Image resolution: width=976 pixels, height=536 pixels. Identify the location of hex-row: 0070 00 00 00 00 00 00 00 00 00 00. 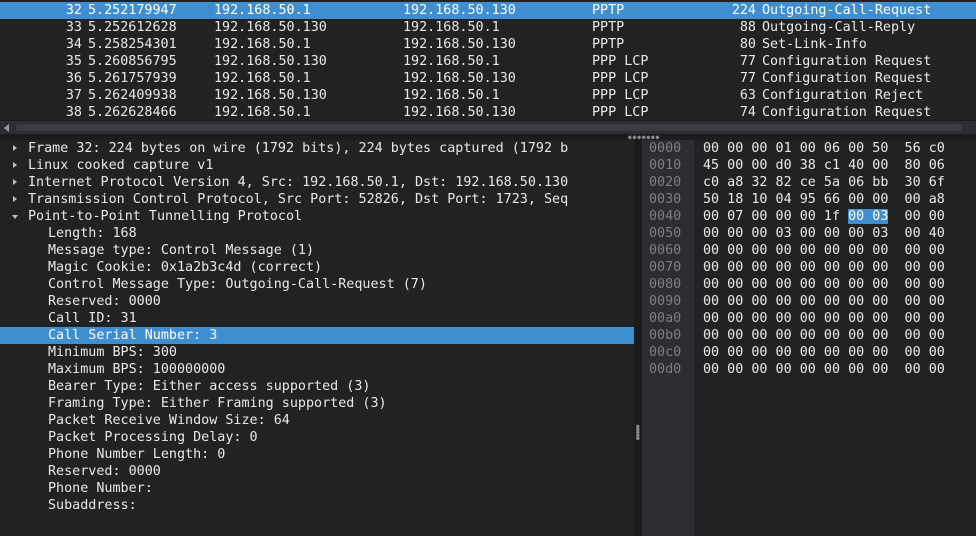
(809, 267).